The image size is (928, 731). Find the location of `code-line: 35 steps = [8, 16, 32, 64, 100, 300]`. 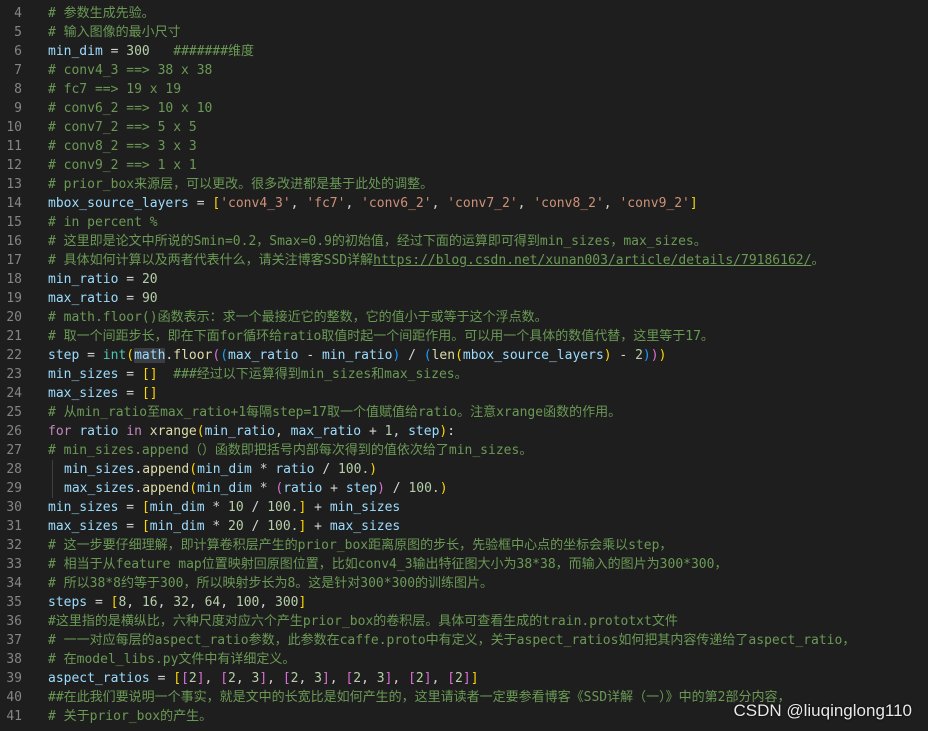

code-line: 35 steps = [8, 16, 32, 64, 100, 300] is located at coordinates (464, 602).